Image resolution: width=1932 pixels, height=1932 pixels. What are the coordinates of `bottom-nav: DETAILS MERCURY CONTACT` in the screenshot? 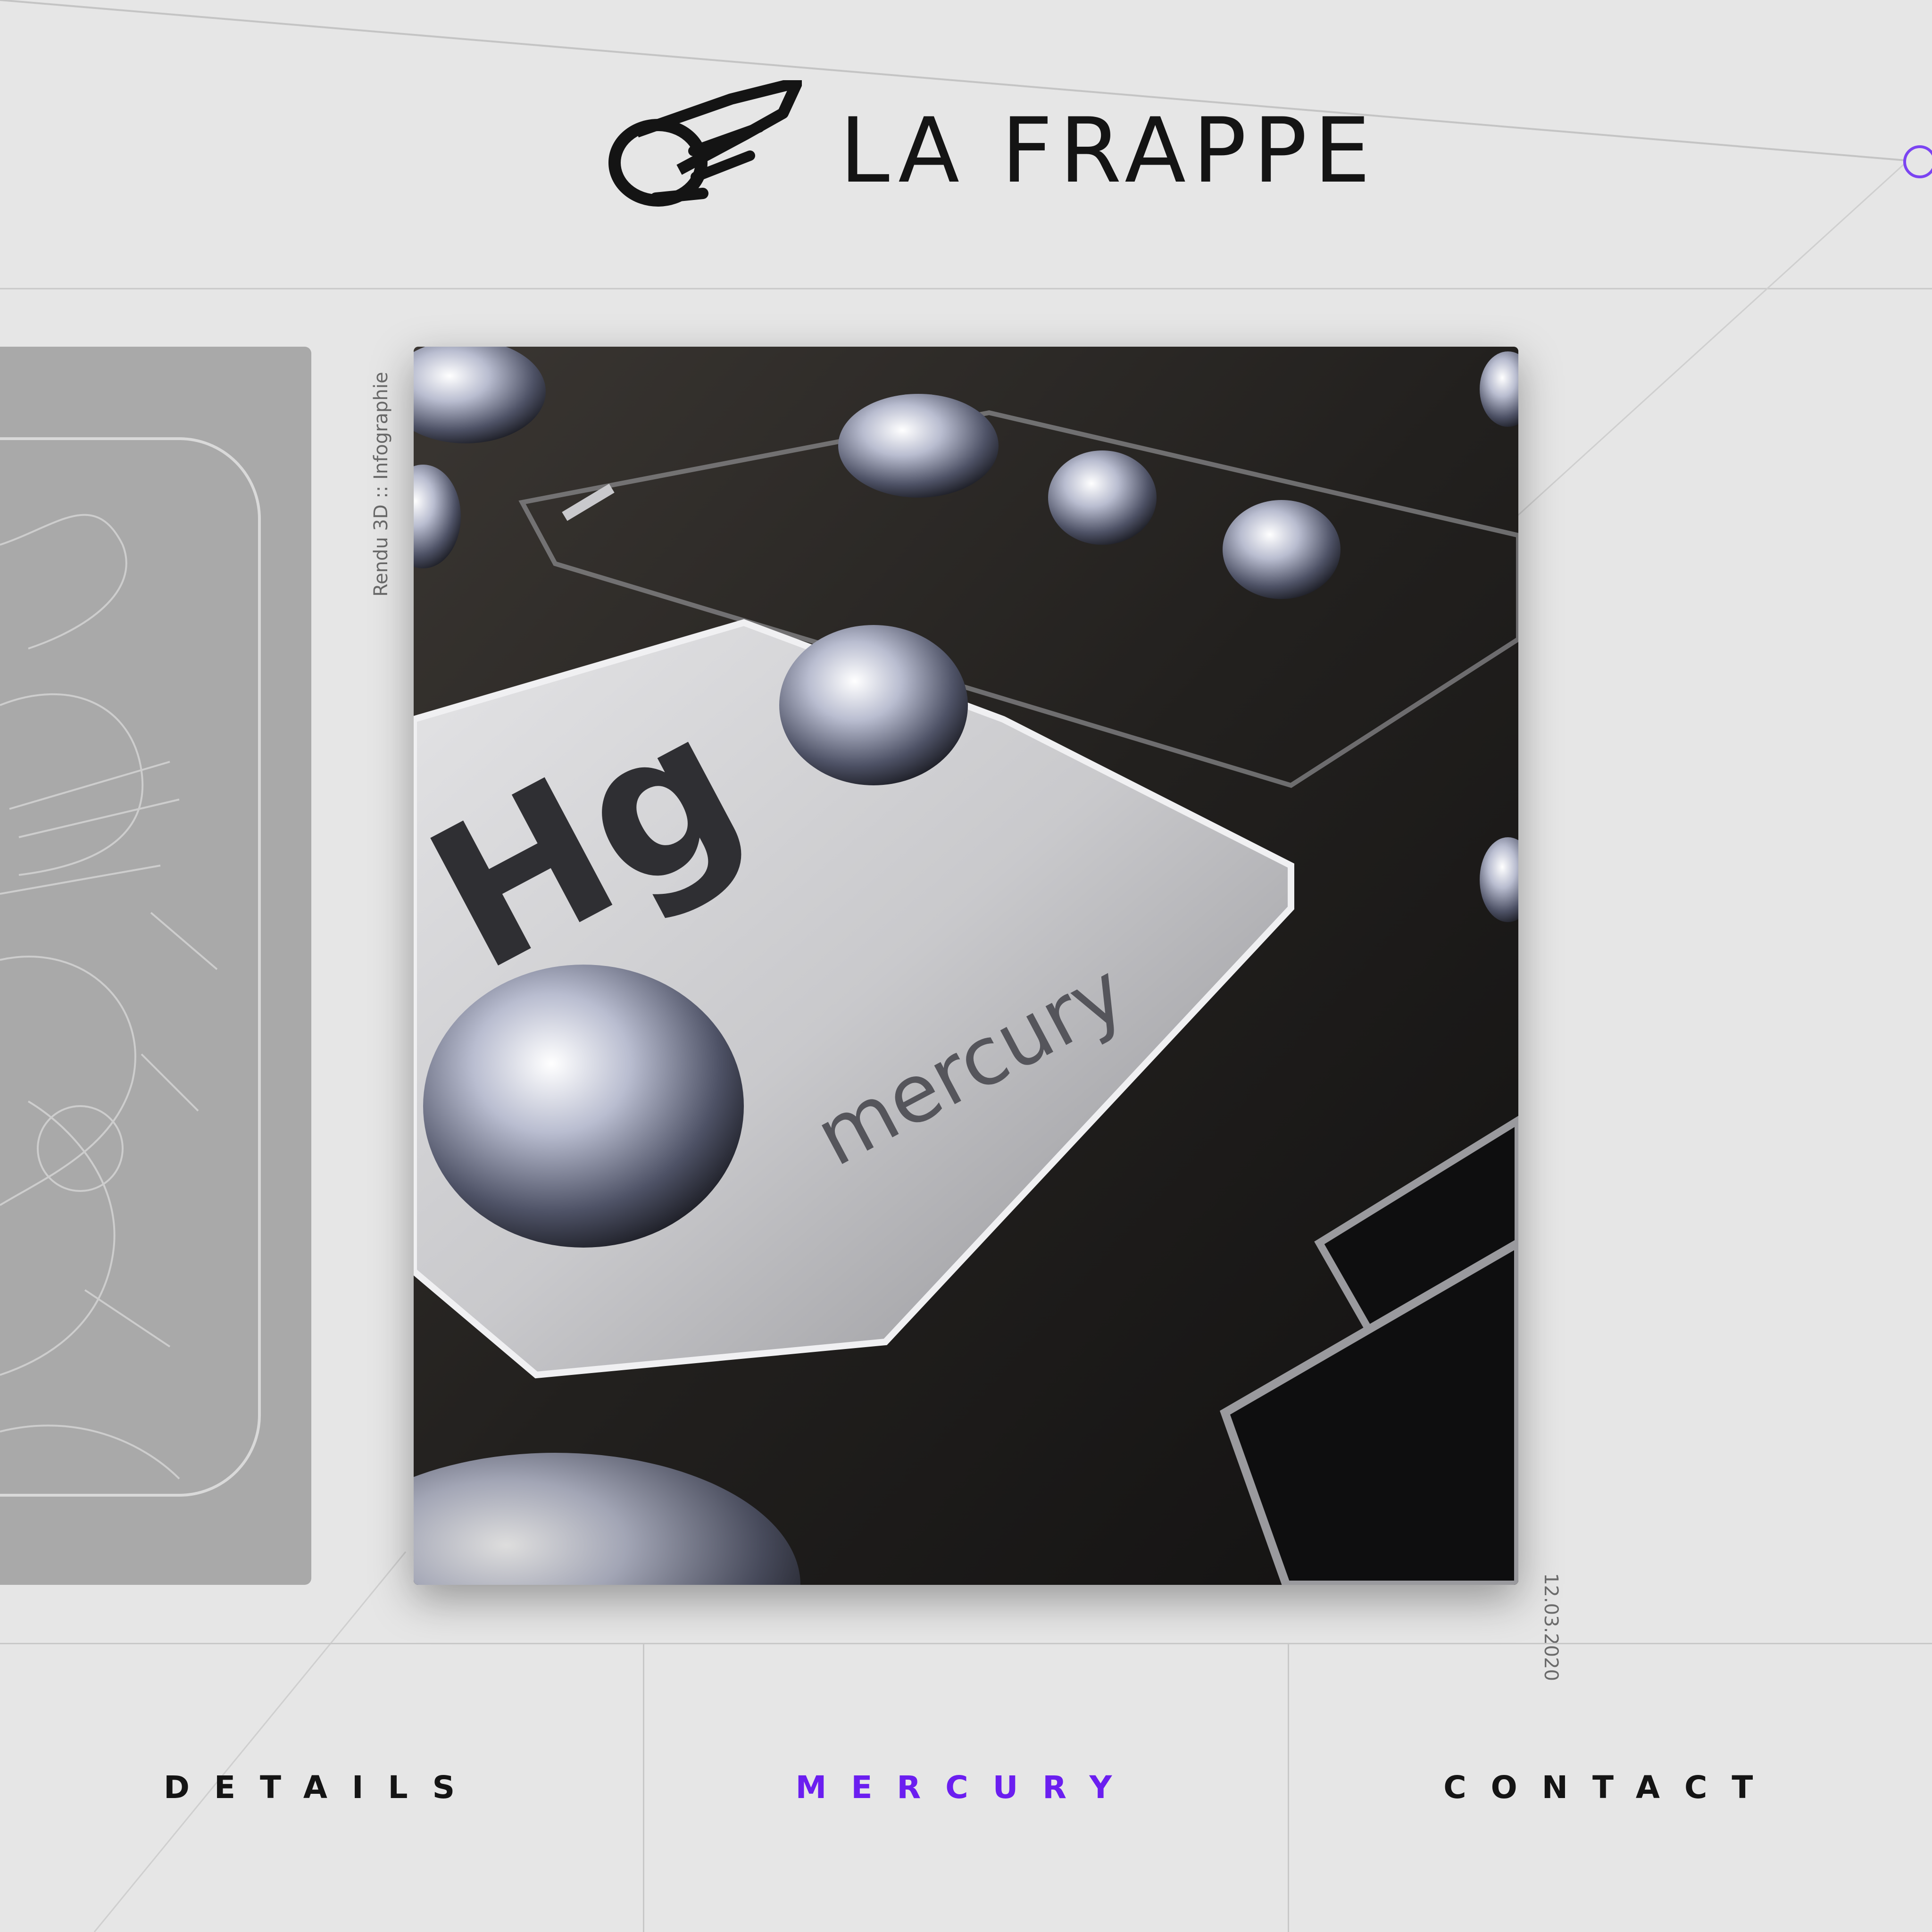 It's located at (966, 1787).